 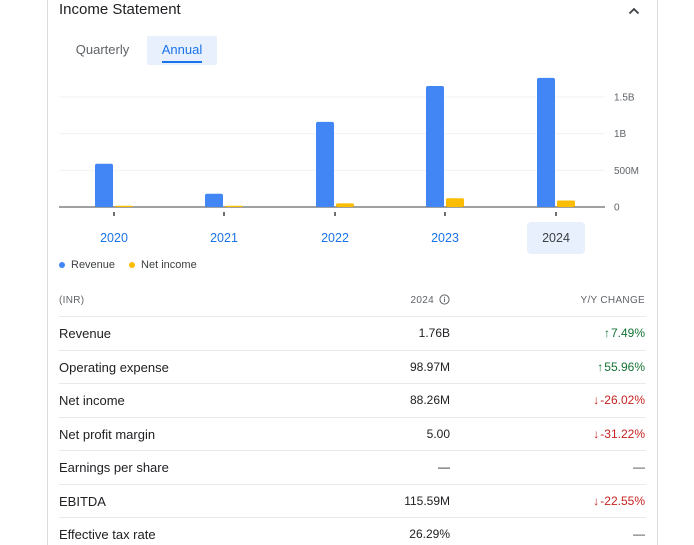 I want to click on row-change-effective-tax-rate: —, so click(x=639, y=534).